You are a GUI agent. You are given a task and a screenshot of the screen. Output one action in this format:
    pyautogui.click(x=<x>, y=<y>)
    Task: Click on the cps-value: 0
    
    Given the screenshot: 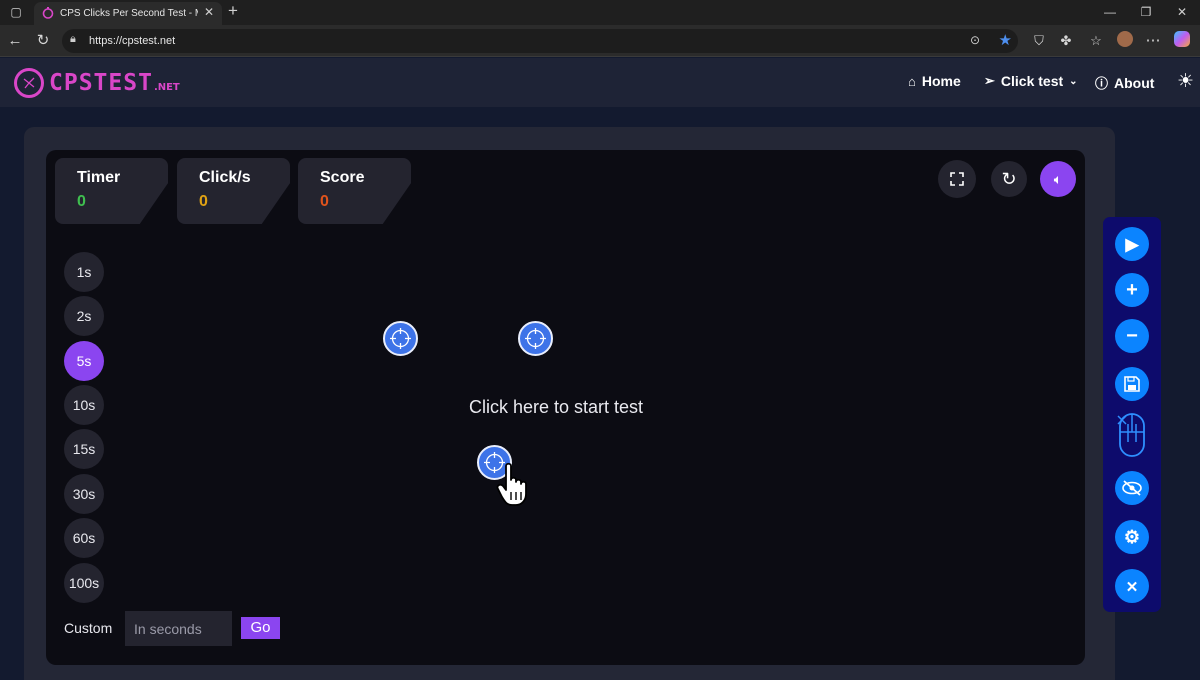 What is the action you would take?
    pyautogui.click(x=203, y=201)
    